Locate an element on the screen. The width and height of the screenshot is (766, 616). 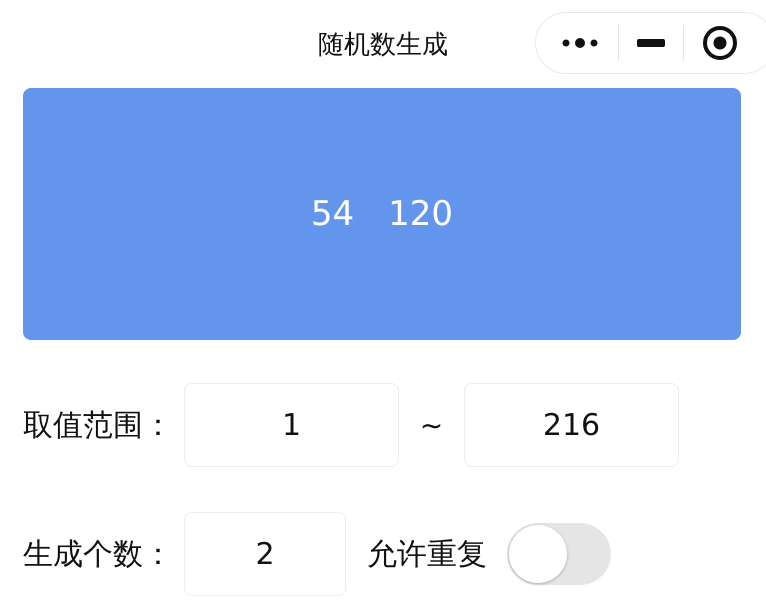
range-label: 取值范围： is located at coordinates (98, 425).